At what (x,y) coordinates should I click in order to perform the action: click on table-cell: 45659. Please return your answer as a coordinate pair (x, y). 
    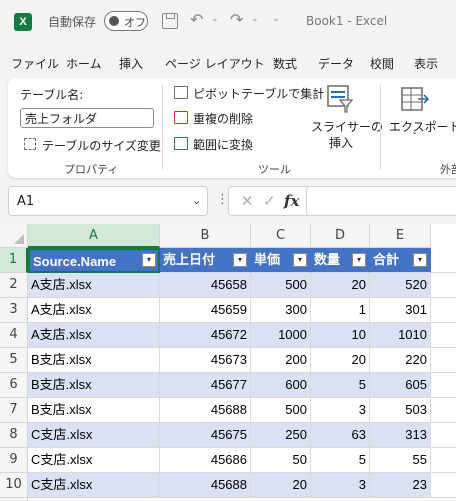
    Looking at the image, I should click on (205, 310).